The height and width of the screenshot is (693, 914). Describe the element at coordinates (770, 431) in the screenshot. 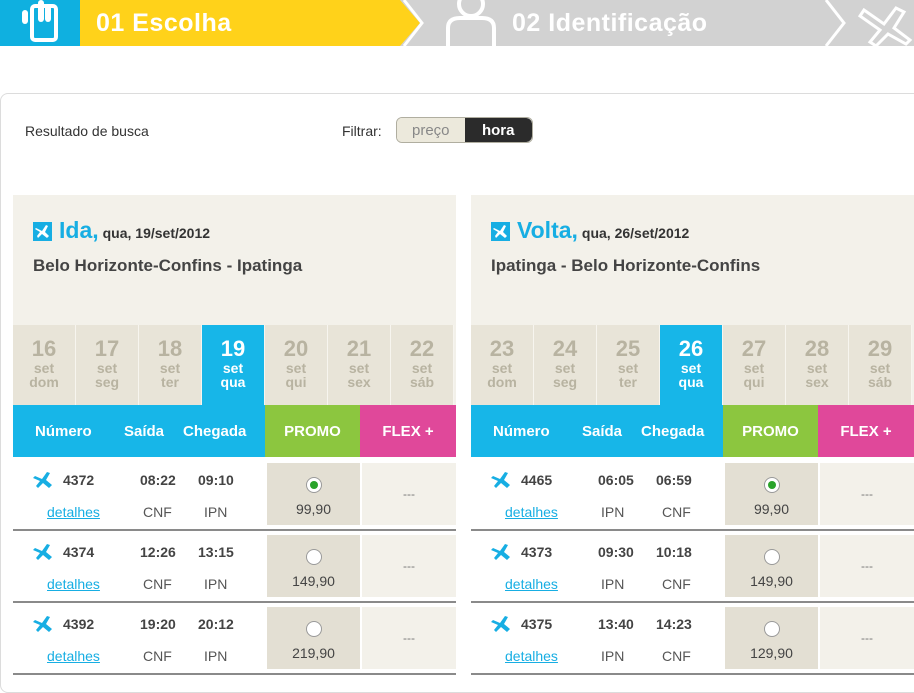

I see `column-promo: PROMO` at that location.